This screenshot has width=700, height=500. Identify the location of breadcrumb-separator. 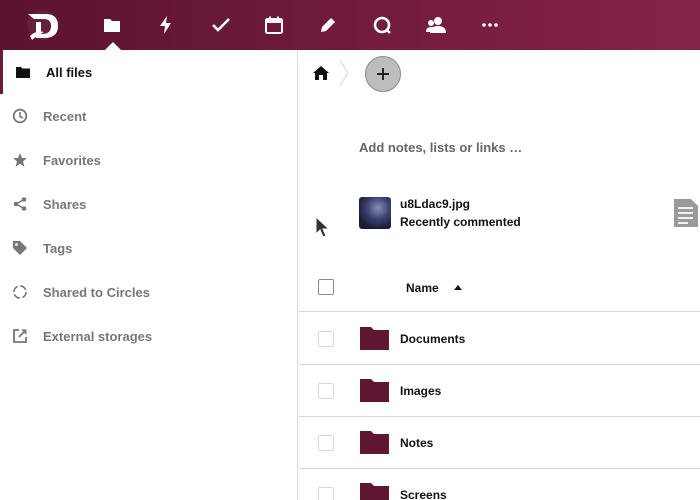
(344, 73).